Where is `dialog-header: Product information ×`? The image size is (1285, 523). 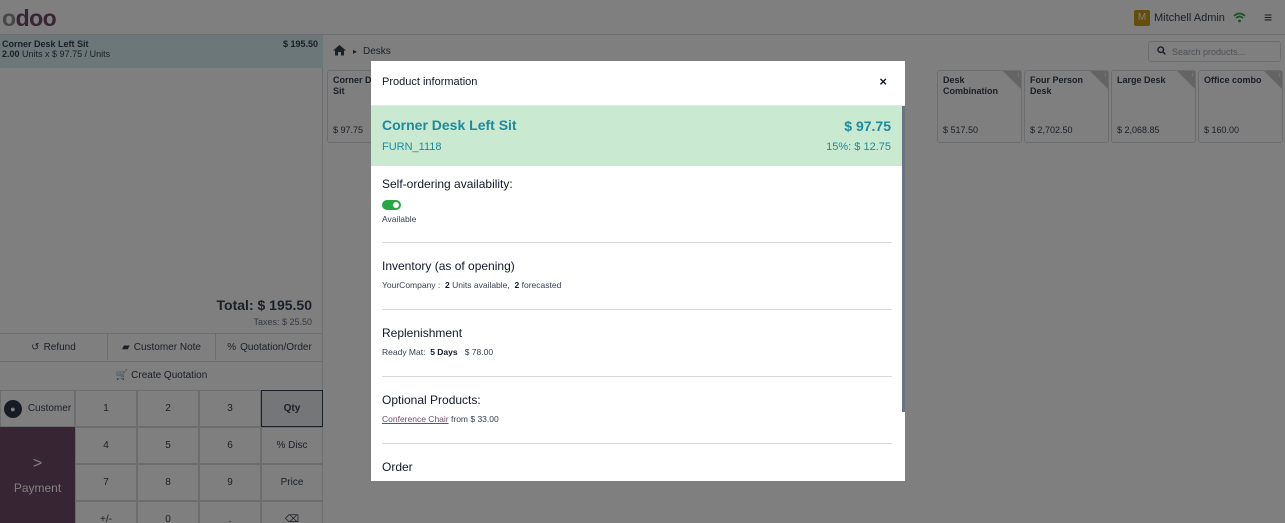
dialog-header: Product information × is located at coordinates (638, 83).